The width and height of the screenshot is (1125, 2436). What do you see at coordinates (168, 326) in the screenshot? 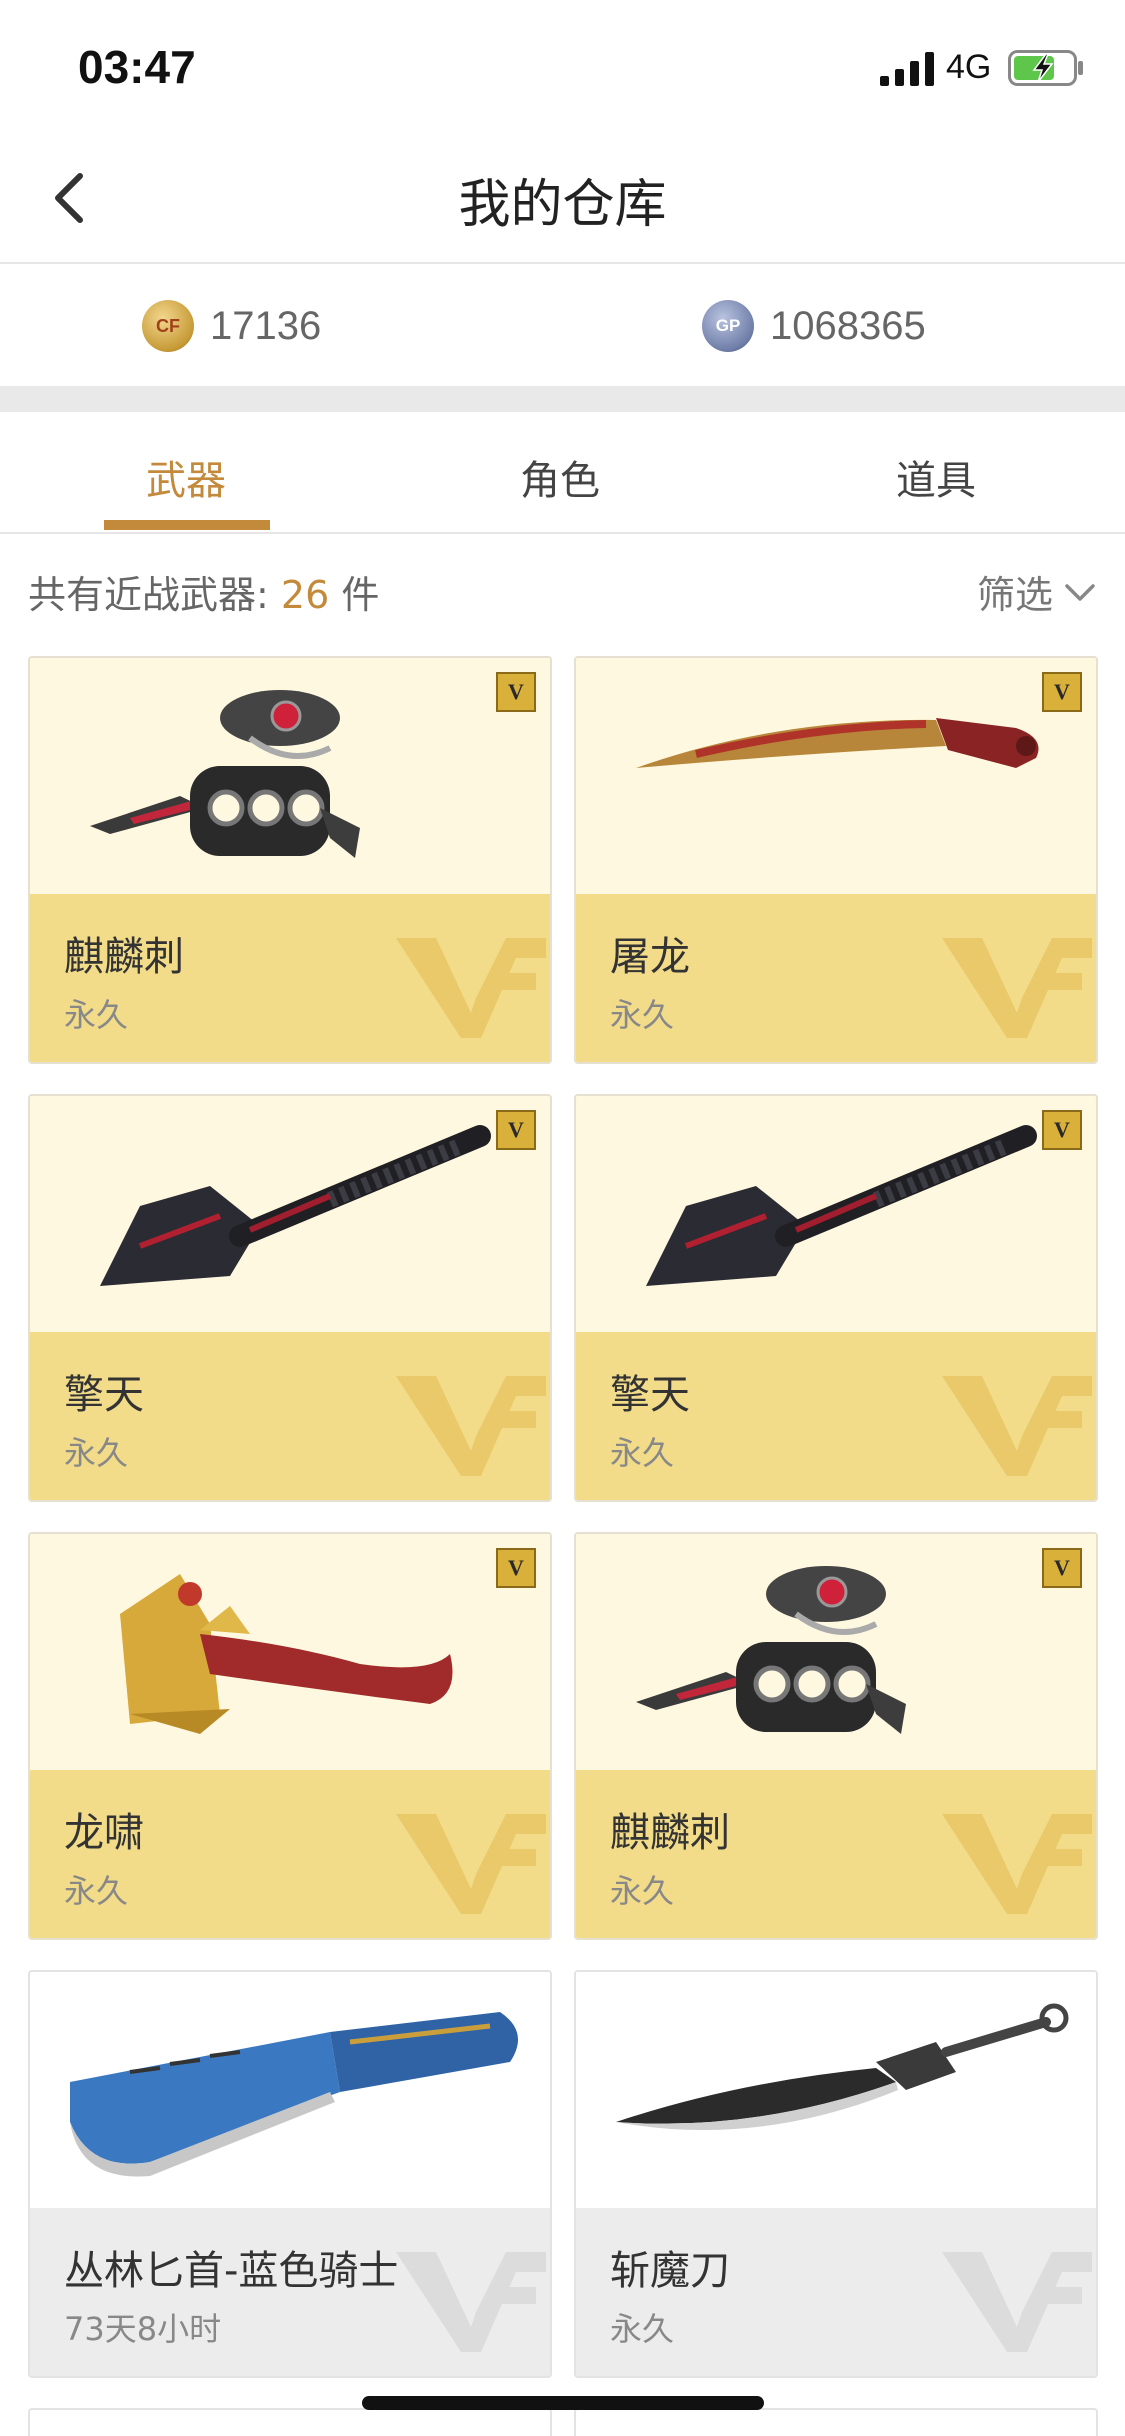
I see `cf-coin-icon: CF` at bounding box center [168, 326].